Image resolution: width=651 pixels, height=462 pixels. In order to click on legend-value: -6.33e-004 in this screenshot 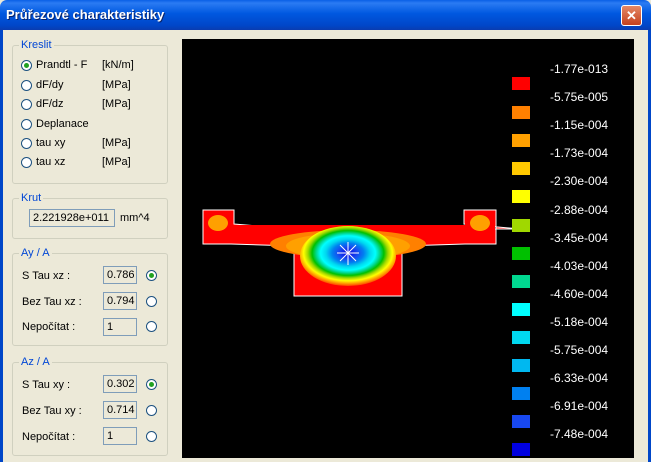, I will do `click(579, 378)`.